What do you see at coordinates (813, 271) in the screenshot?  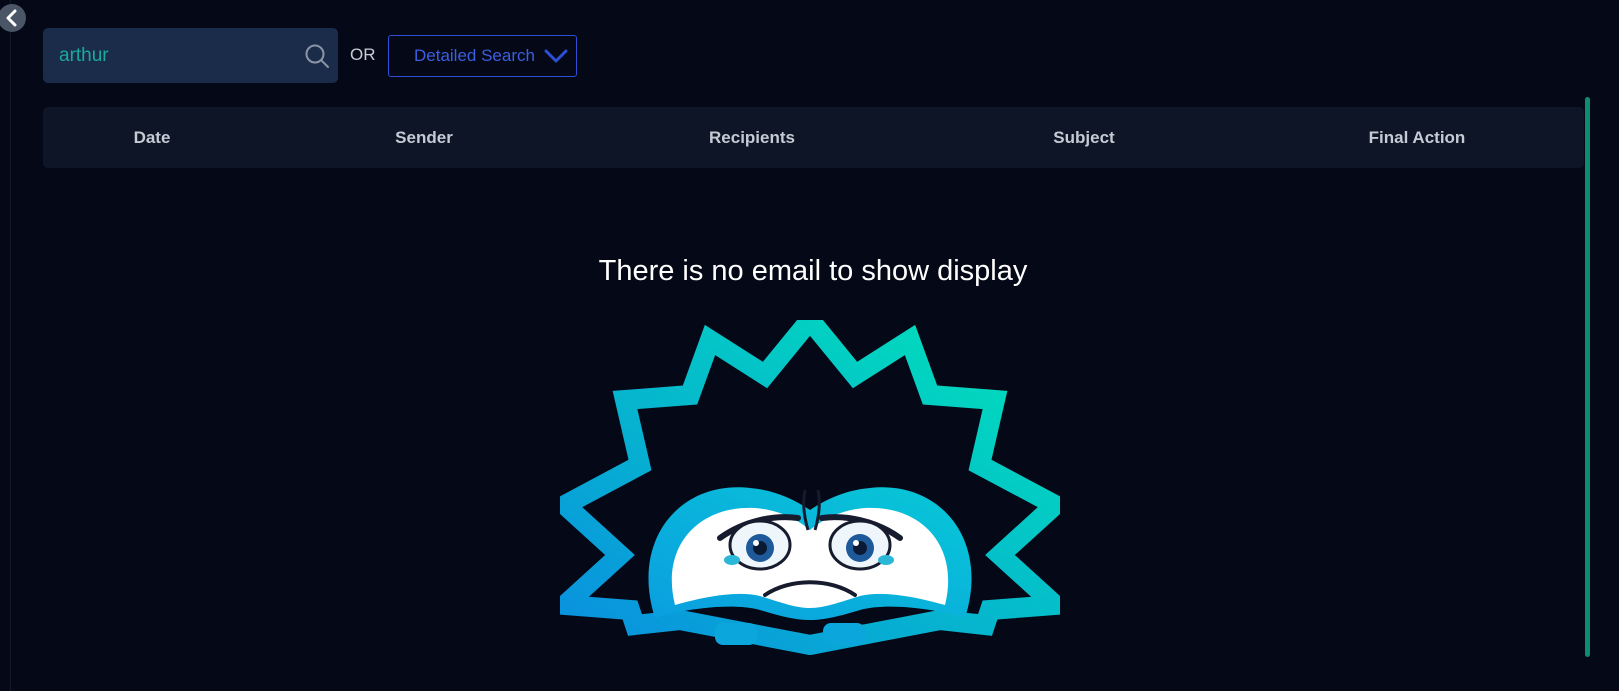 I see `empty-state-message: There is no email to show display` at bounding box center [813, 271].